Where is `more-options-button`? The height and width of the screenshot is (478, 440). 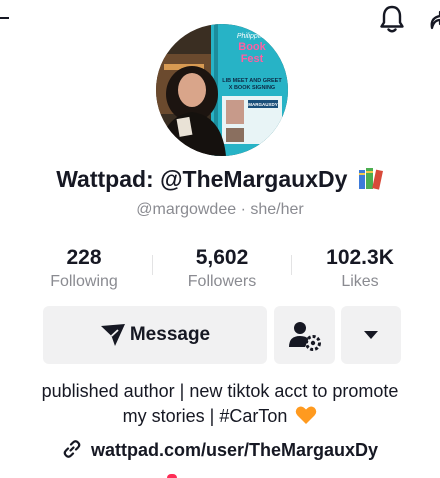 more-options-button is located at coordinates (371, 335).